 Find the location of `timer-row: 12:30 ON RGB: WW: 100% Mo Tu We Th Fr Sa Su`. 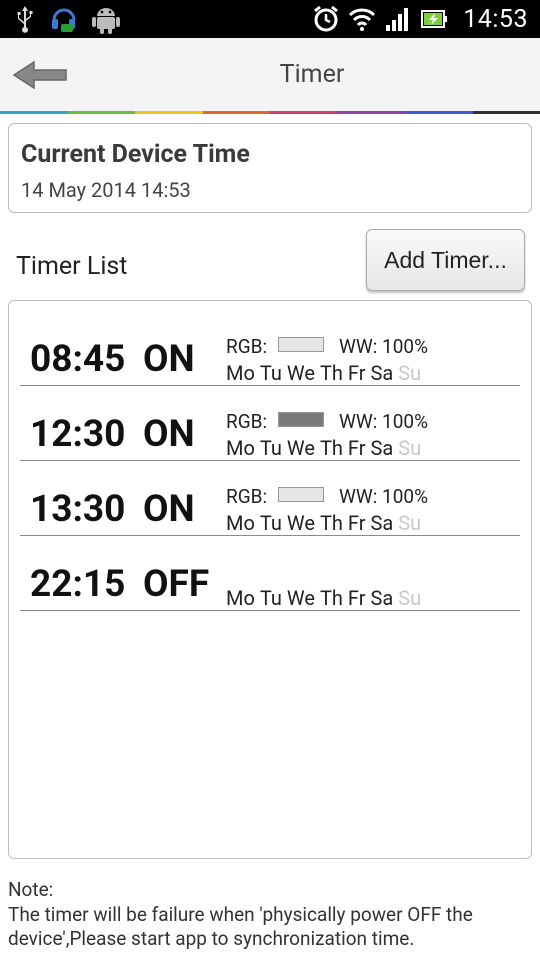

timer-row: 12:30 ON RGB: WW: 100% Mo Tu We Th Fr Sa Su is located at coordinates (270, 423).